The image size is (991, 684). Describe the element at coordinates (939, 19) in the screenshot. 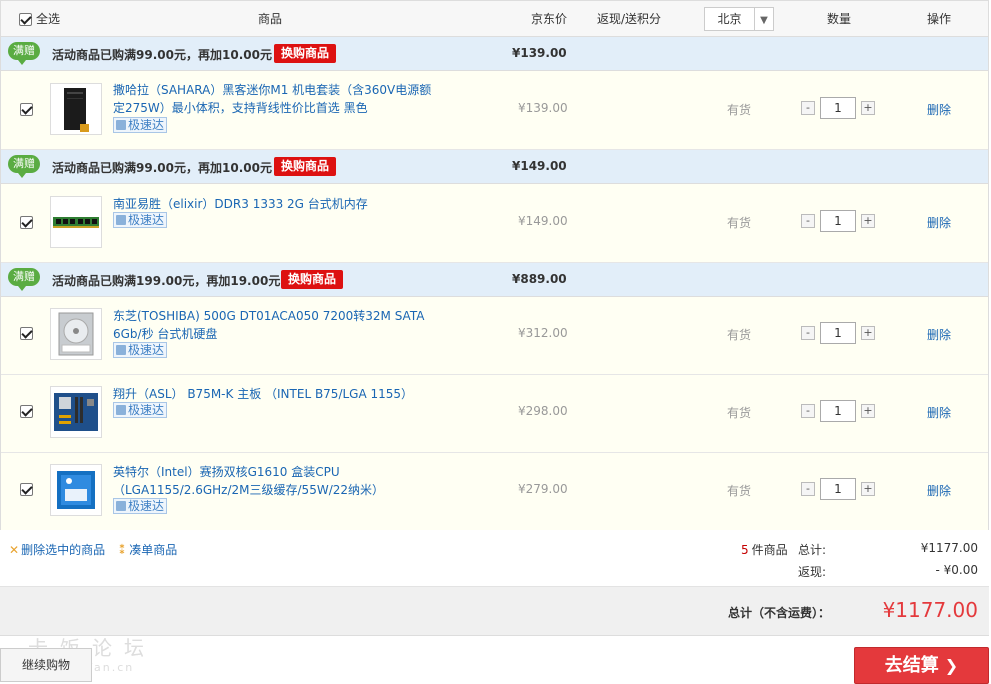

I see `column-operation: 操作` at that location.